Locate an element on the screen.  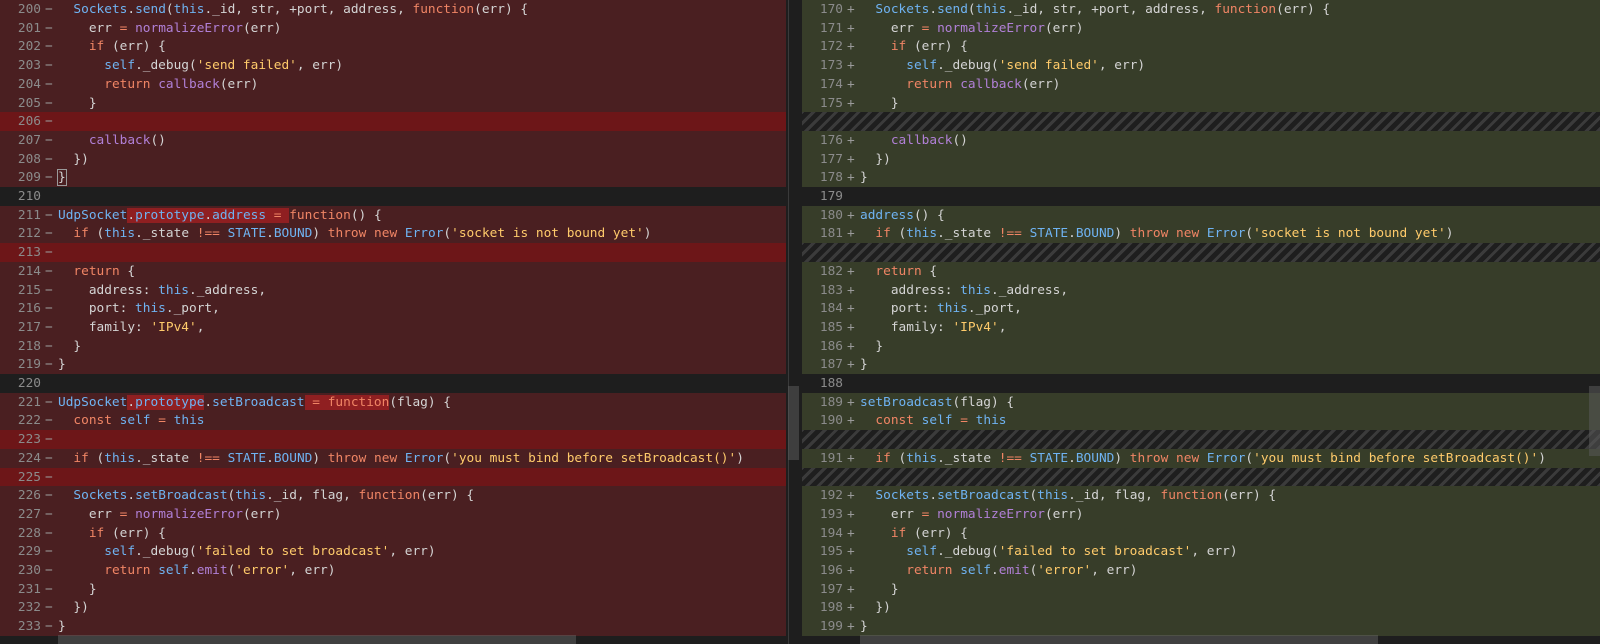
diff-line: 225− is located at coordinates (393, 477).